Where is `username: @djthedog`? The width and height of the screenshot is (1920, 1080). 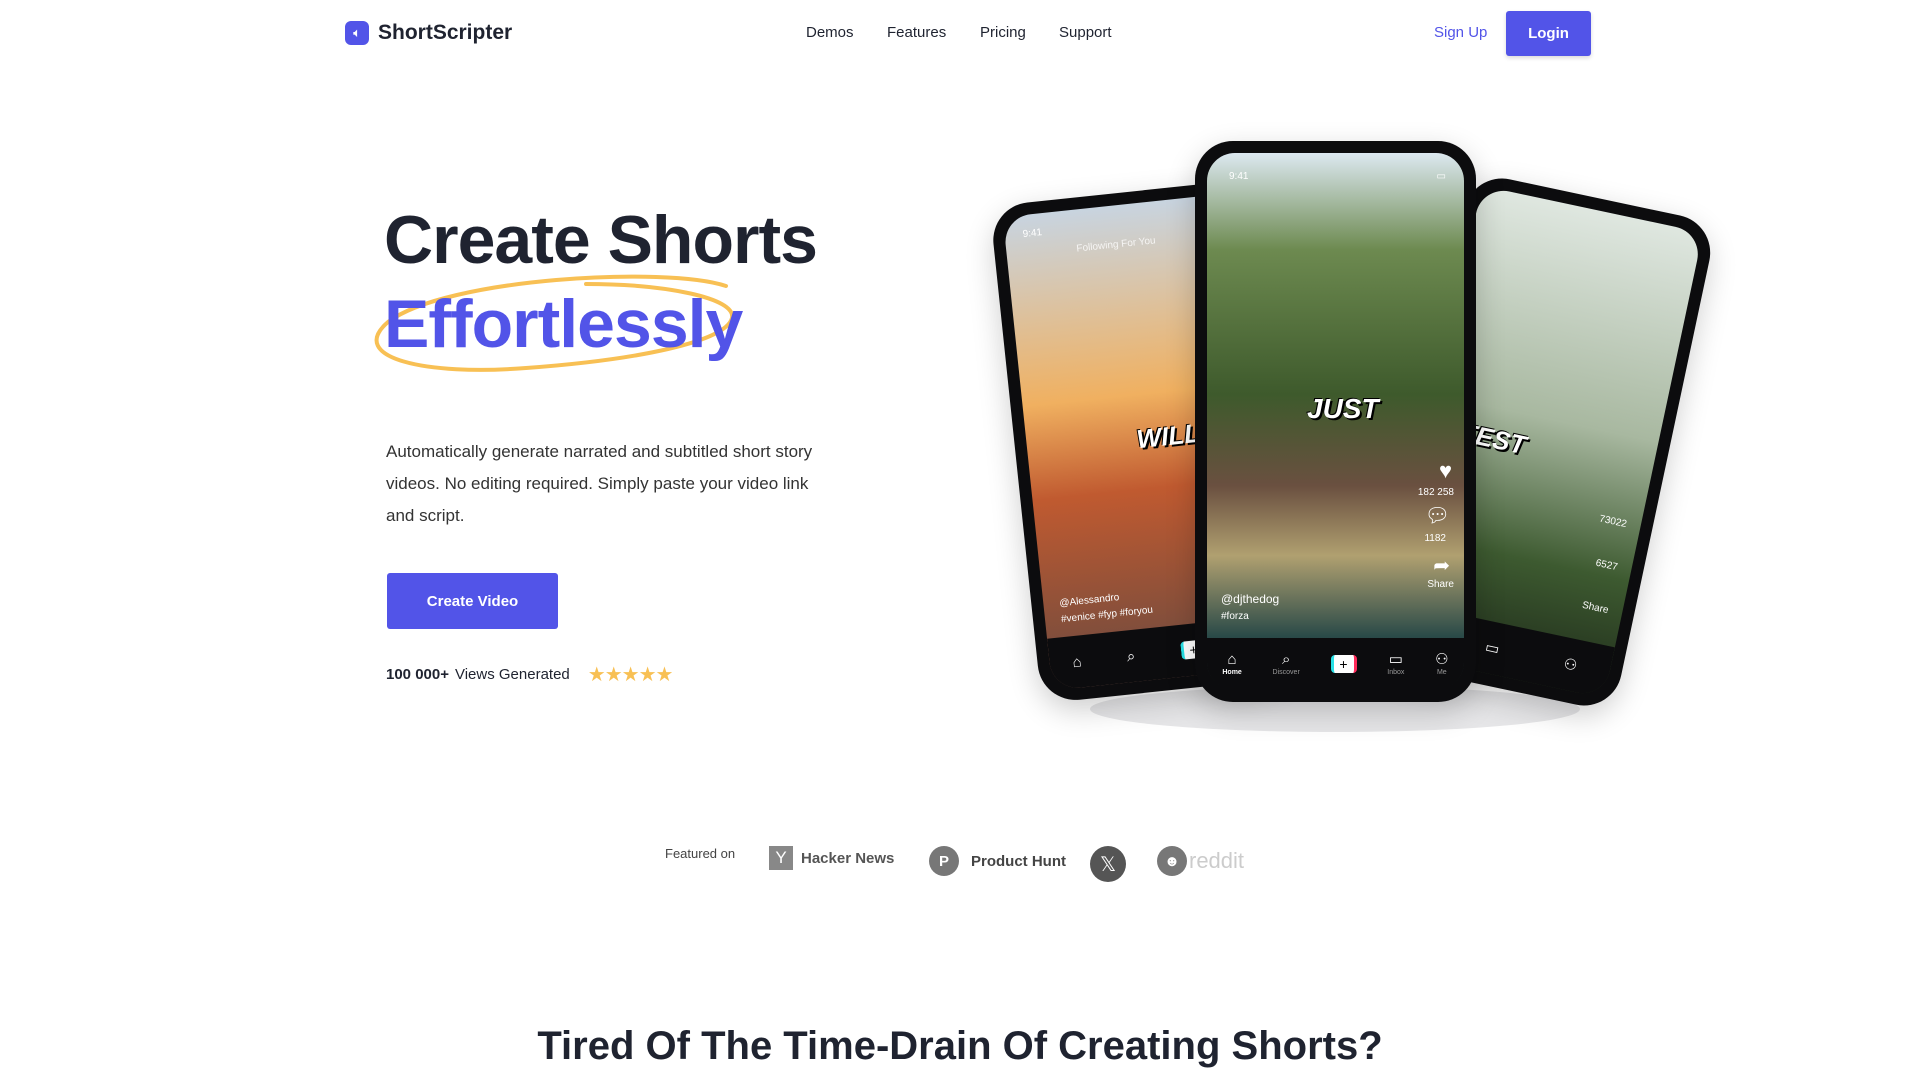
username: @djthedog is located at coordinates (1250, 599).